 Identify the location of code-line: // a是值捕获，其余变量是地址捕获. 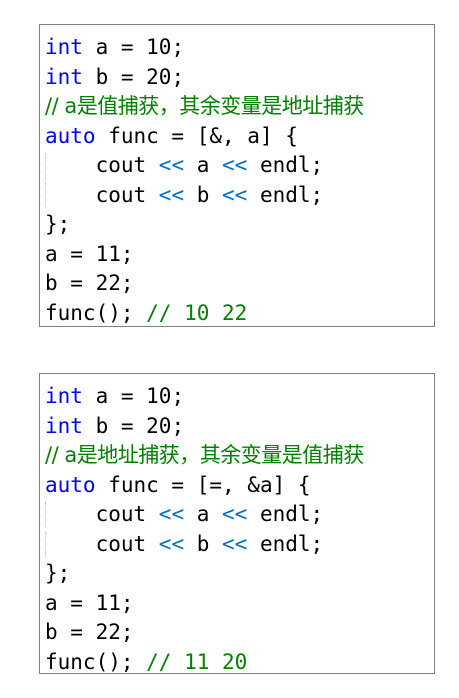
(239, 107).